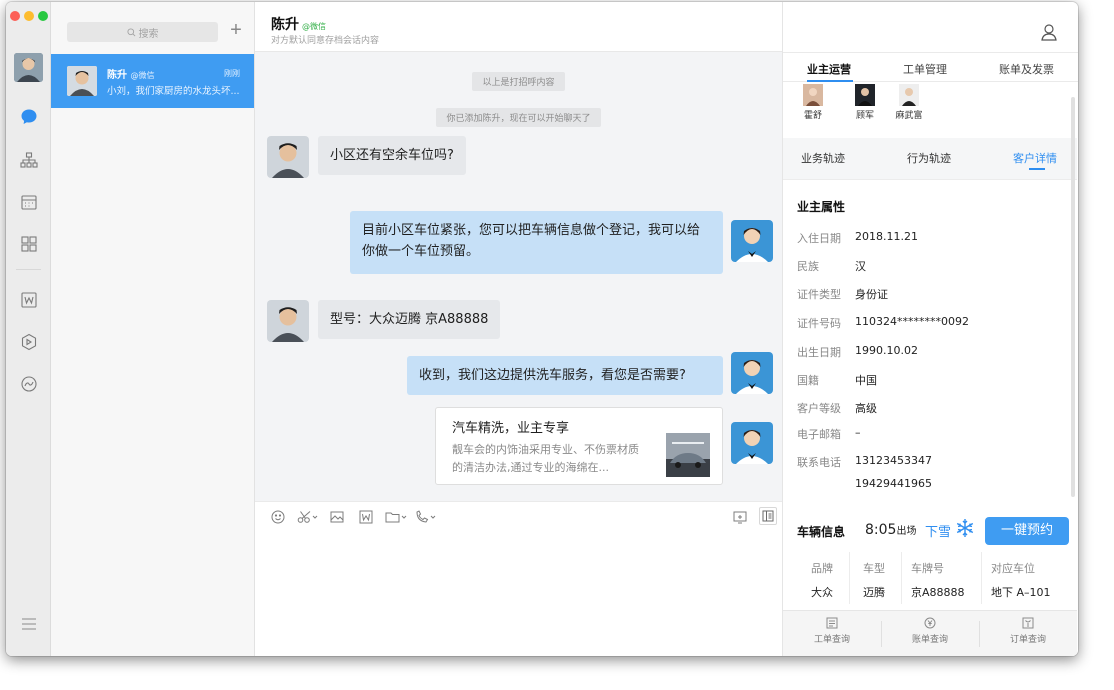  Describe the element at coordinates (518, 117) in the screenshot. I see `system-message: 你已添加陈升，现在可以开始聊天了` at that location.